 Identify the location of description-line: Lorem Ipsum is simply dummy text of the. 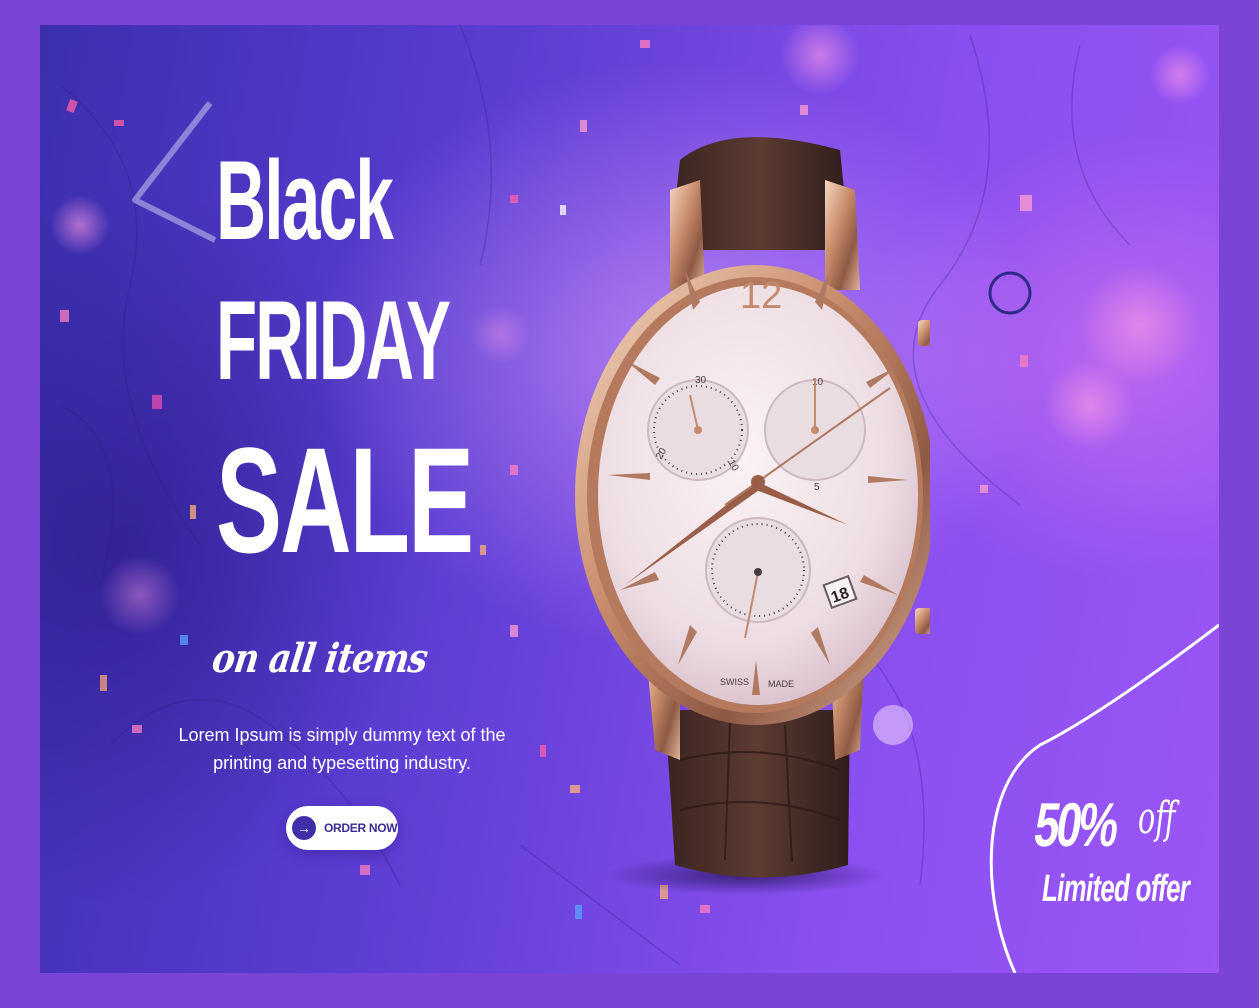
(342, 735).